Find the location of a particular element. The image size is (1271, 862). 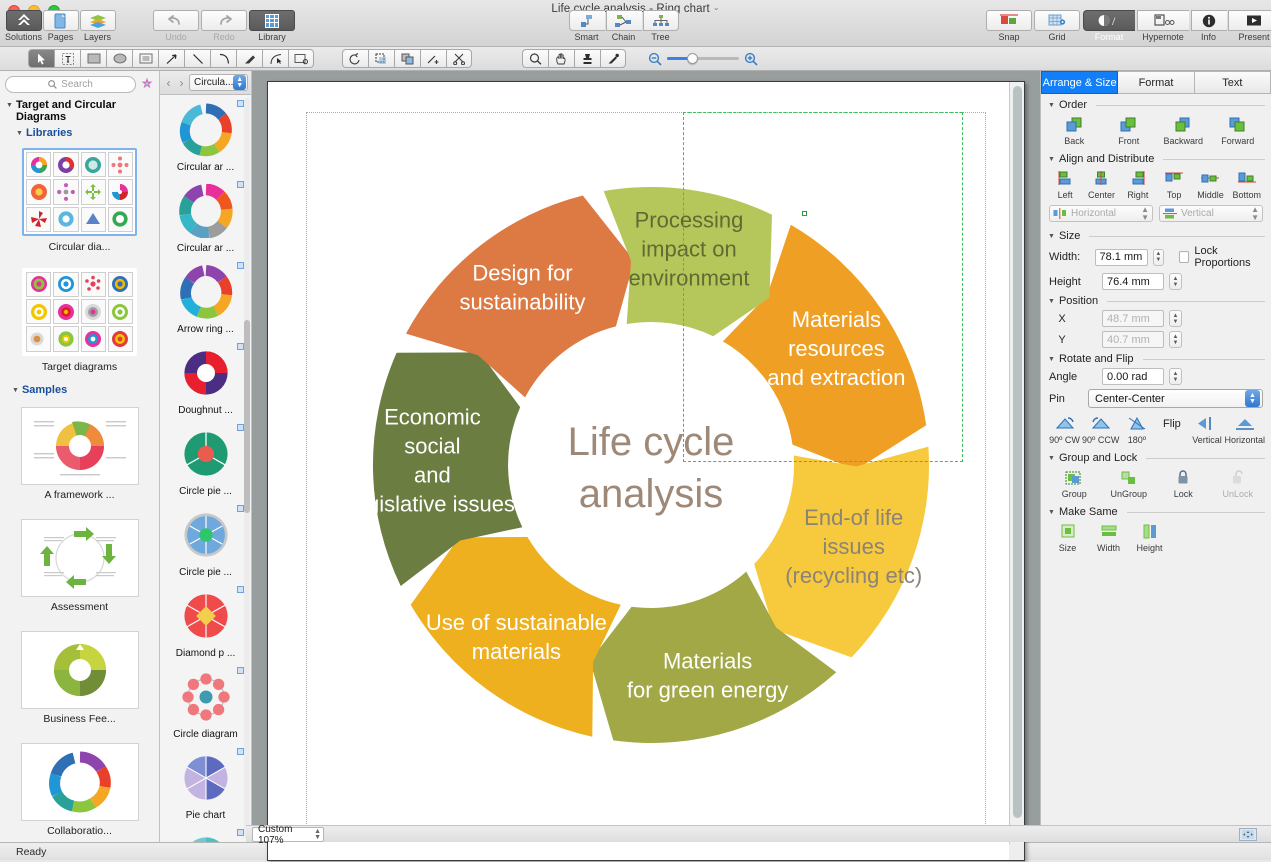

bring-to-front-button: Front is located at coordinates (1129, 130).